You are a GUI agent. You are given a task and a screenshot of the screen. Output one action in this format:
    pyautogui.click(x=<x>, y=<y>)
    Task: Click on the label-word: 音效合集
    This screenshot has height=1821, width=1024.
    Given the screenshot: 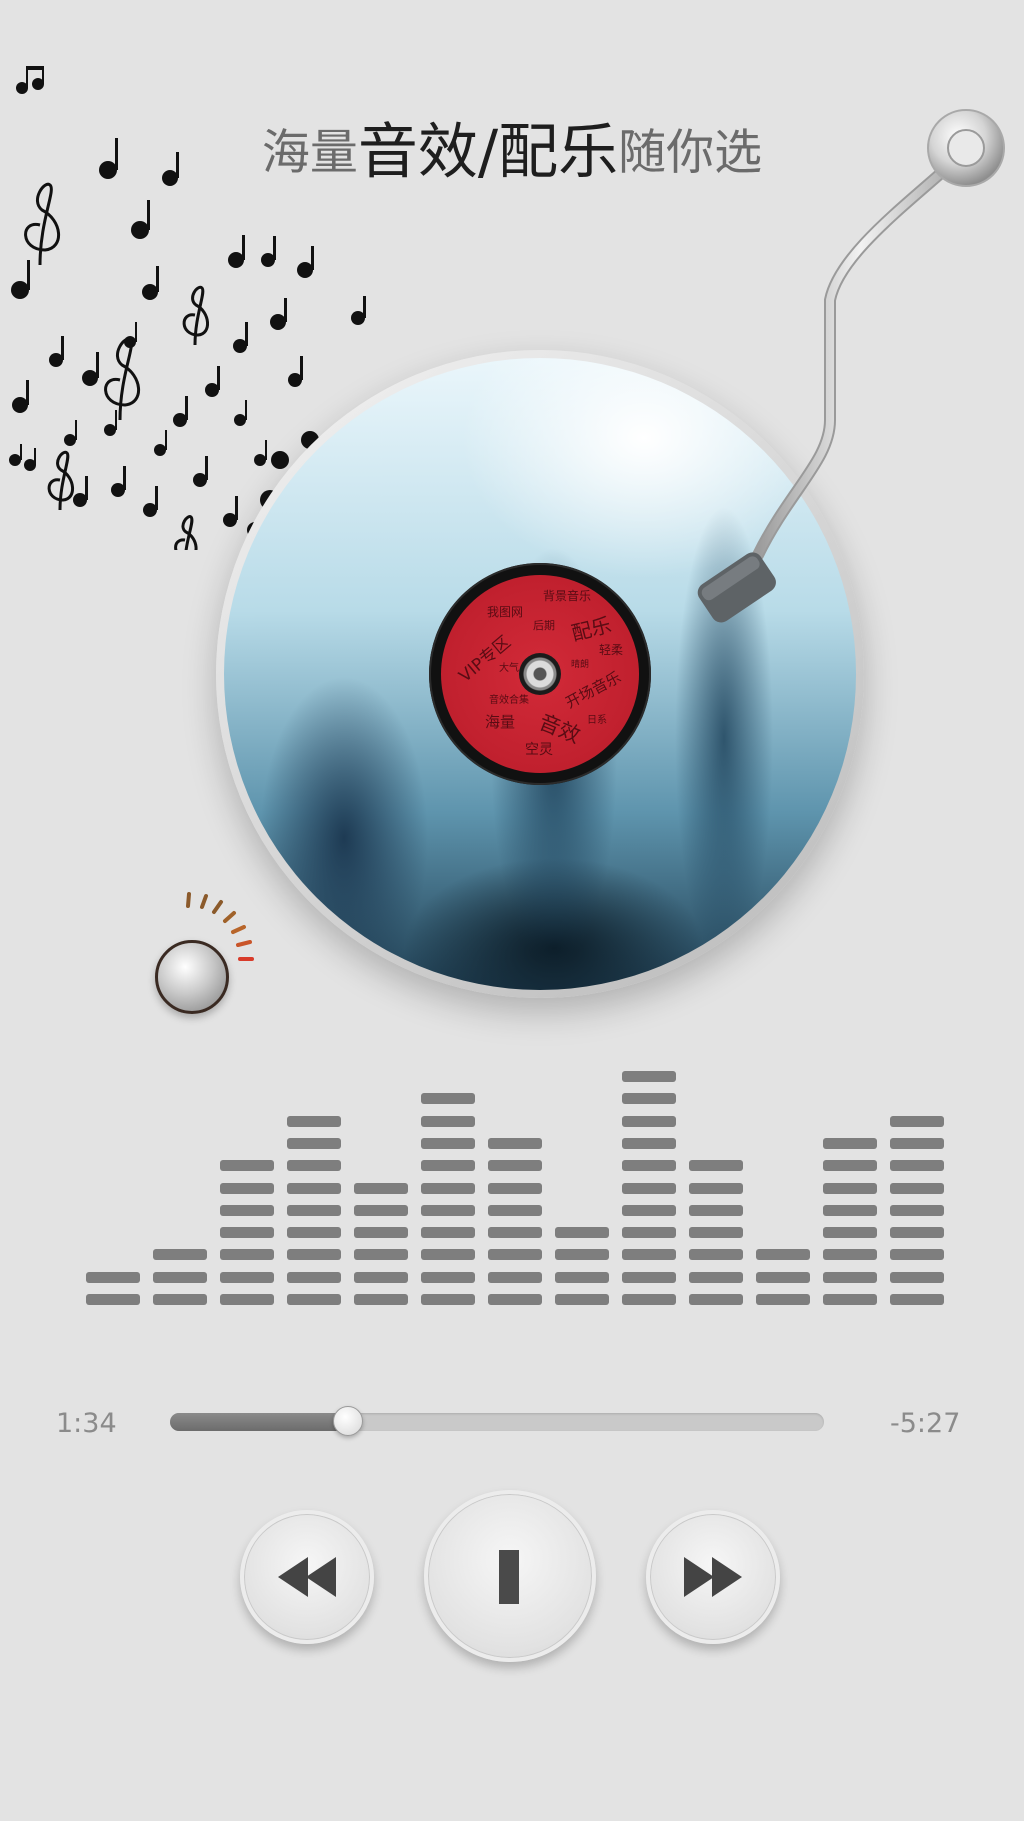 What is the action you would take?
    pyautogui.click(x=509, y=700)
    